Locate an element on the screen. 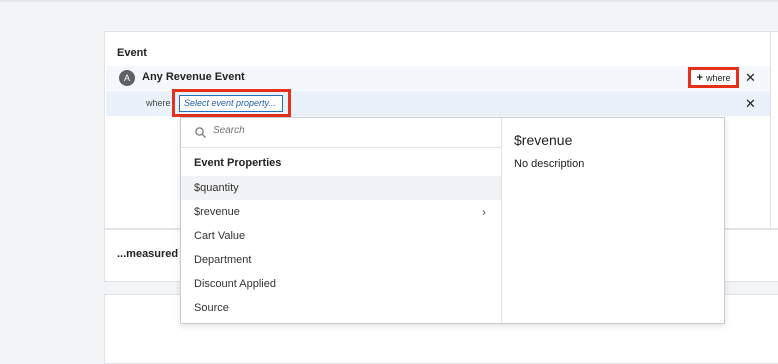  option-label: Department is located at coordinates (223, 260).